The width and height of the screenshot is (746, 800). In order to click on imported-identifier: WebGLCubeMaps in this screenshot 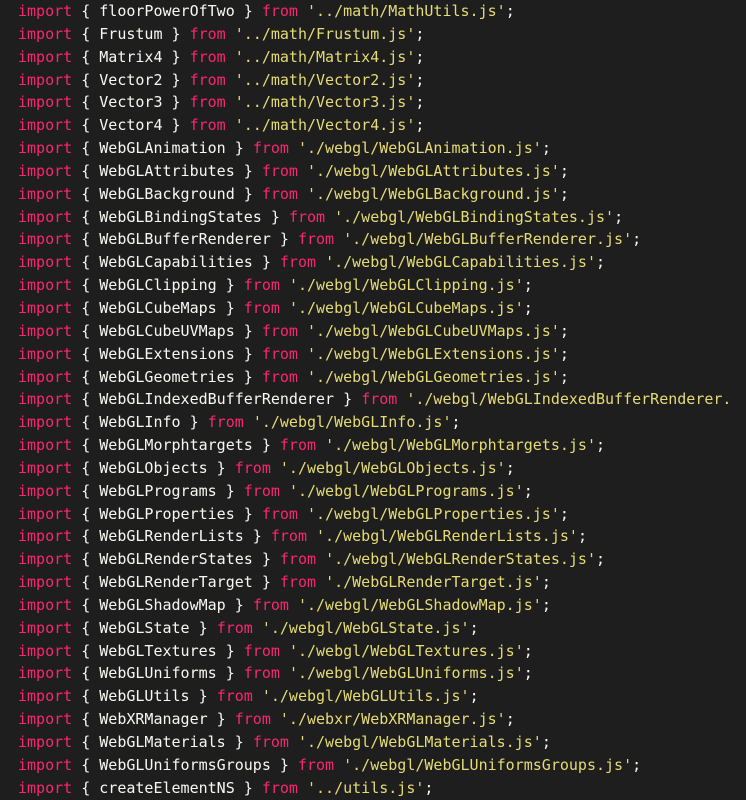, I will do `click(158, 307)`.